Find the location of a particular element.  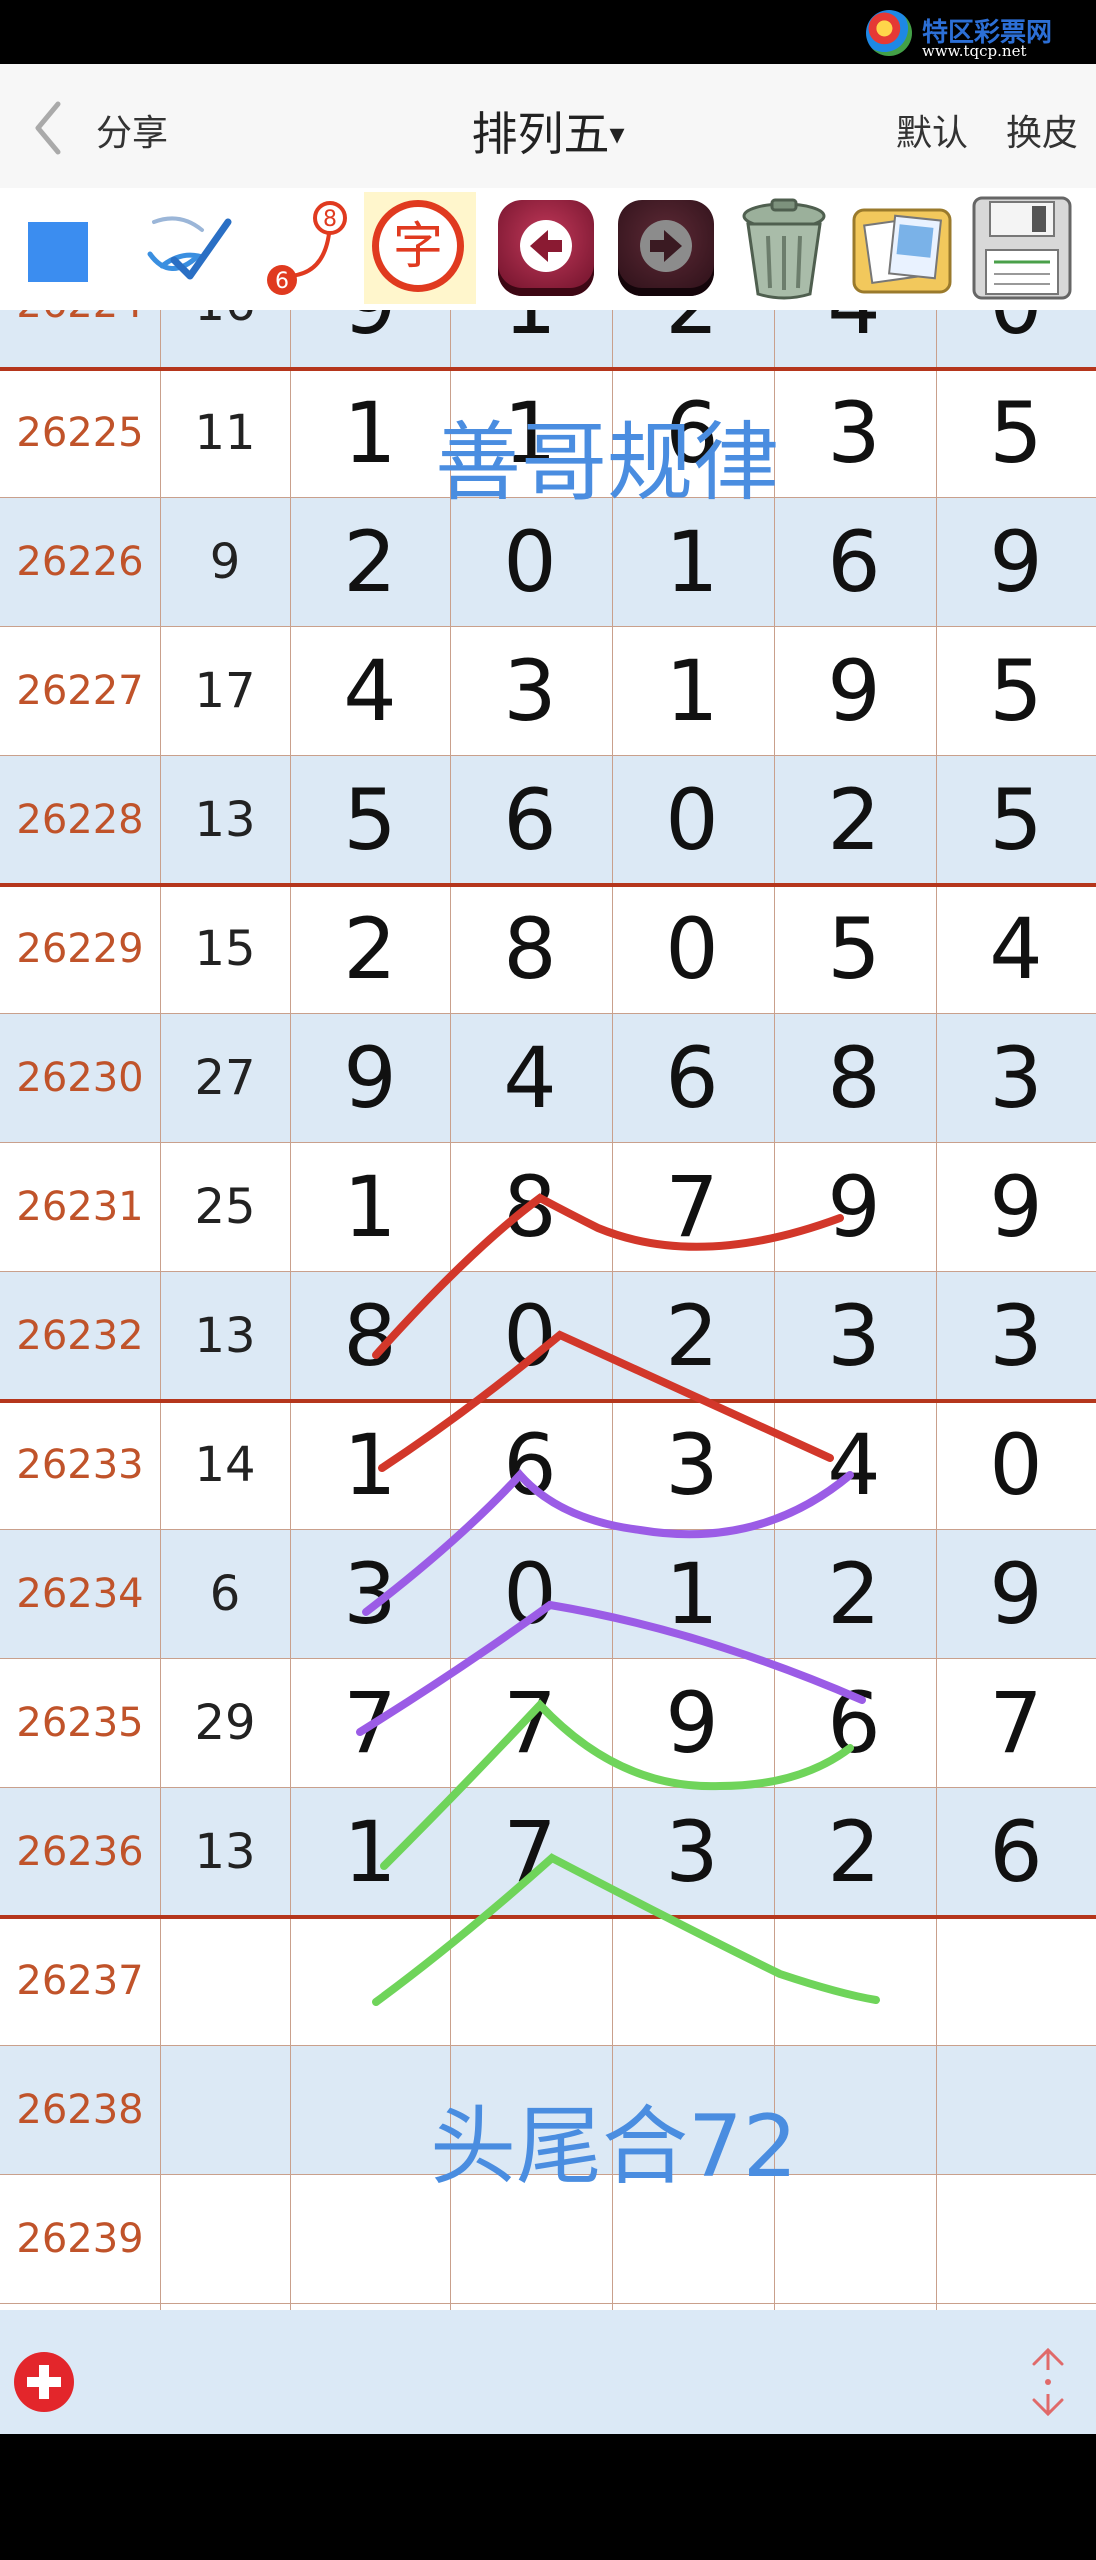

save-icon is located at coordinates (1022, 248).